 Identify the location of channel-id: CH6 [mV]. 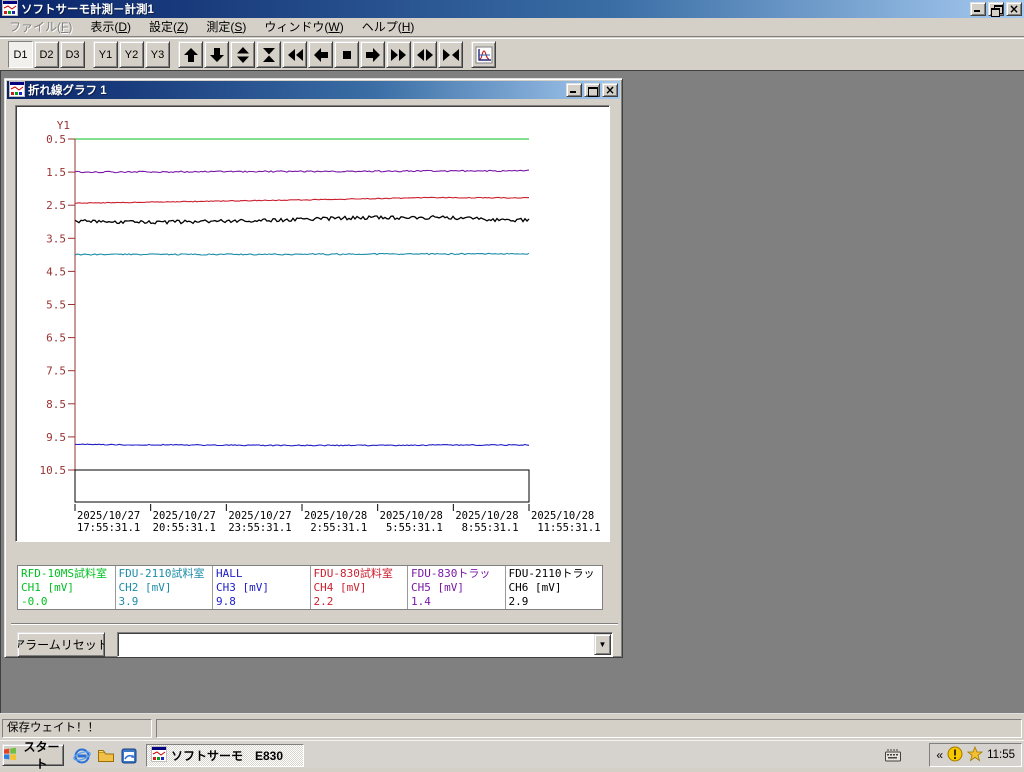
(535, 587).